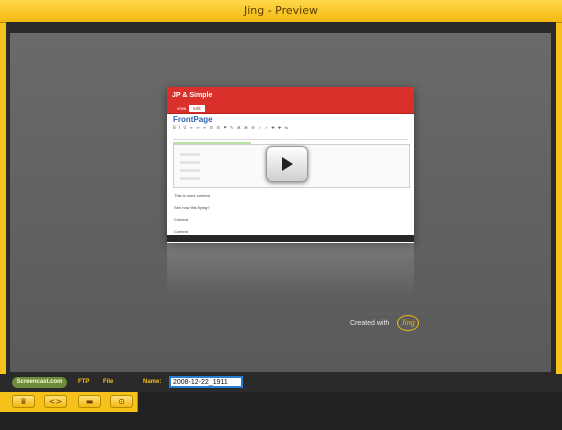 This screenshot has height=430, width=562. Describe the element at coordinates (89, 401) in the screenshot. I see `save-icon: ▬` at that location.